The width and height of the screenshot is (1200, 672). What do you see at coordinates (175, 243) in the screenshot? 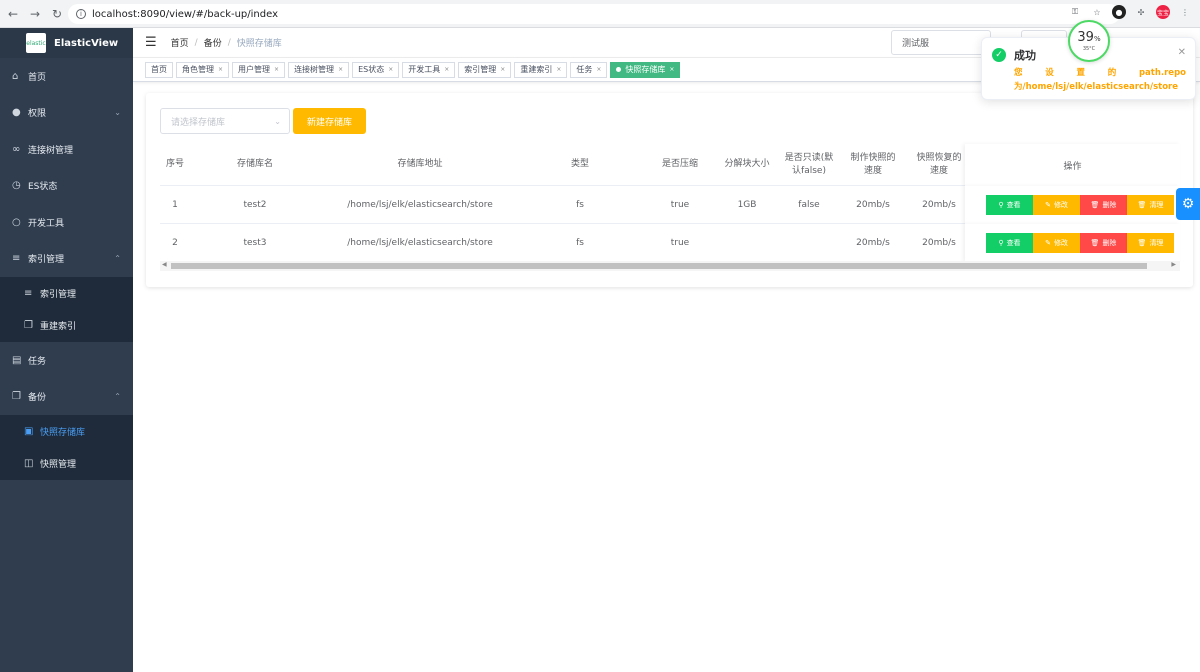
I see `table-cell: 2` at bounding box center [175, 243].